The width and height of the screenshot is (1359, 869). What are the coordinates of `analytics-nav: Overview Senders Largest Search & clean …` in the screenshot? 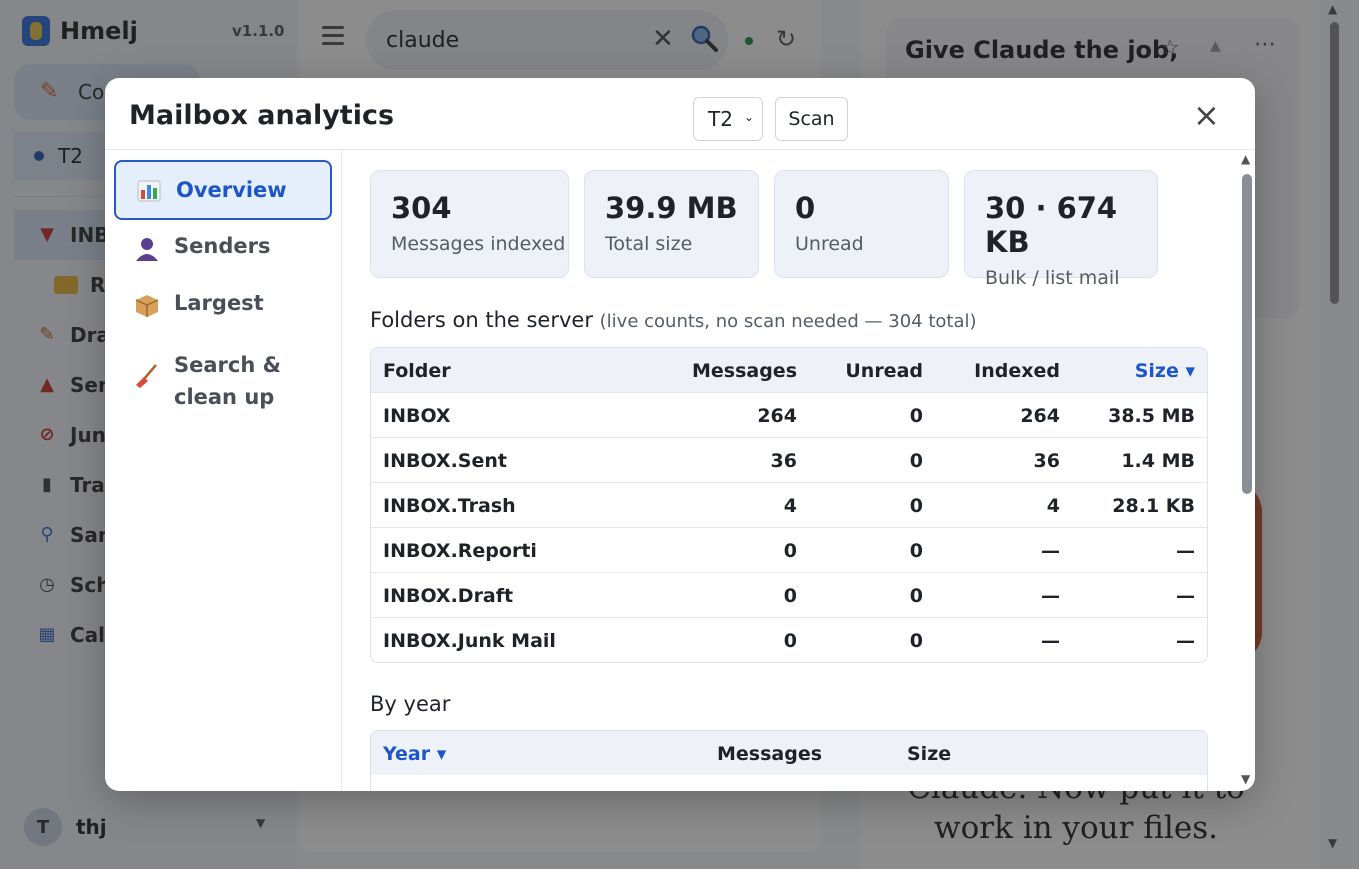 It's located at (223, 470).